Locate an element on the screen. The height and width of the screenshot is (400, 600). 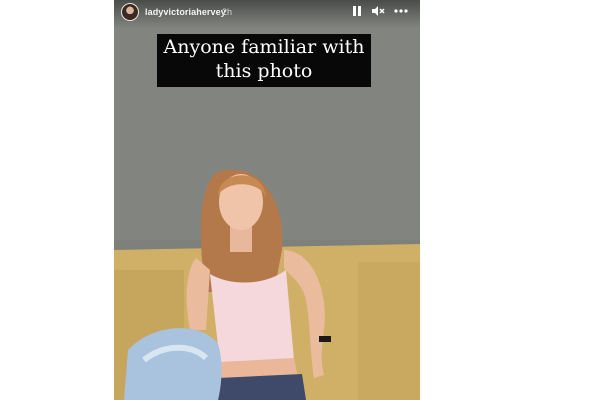
sofa-cushion-right is located at coordinates (389, 331).